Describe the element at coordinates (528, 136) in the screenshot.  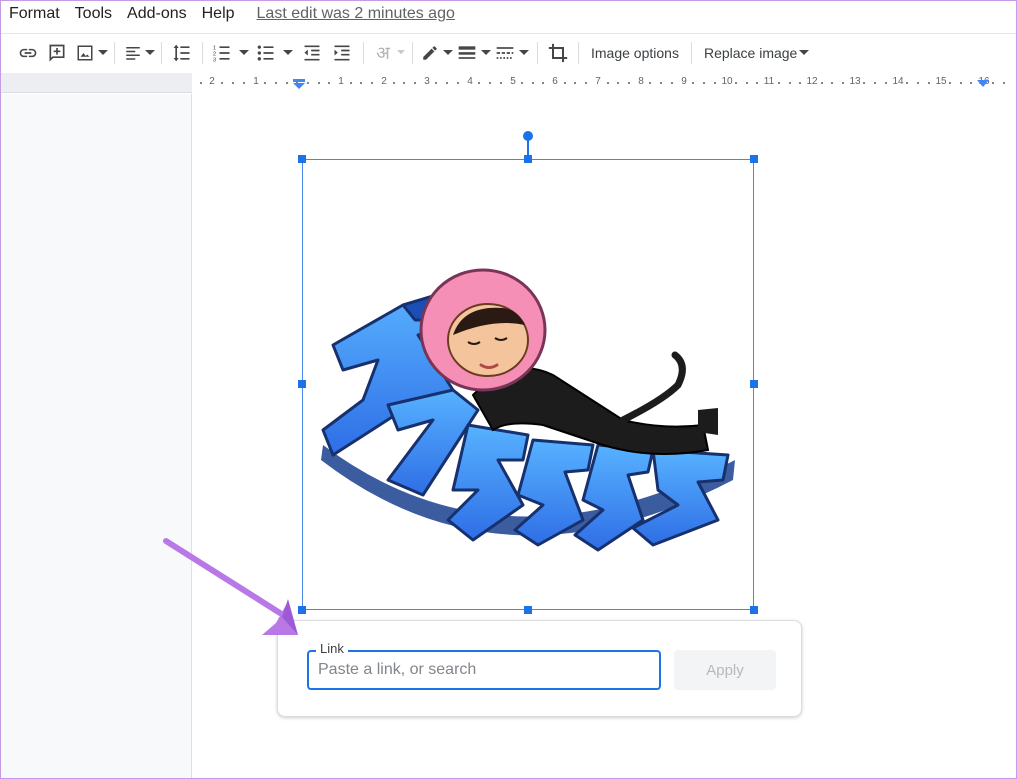
I see `rotate-handle` at that location.